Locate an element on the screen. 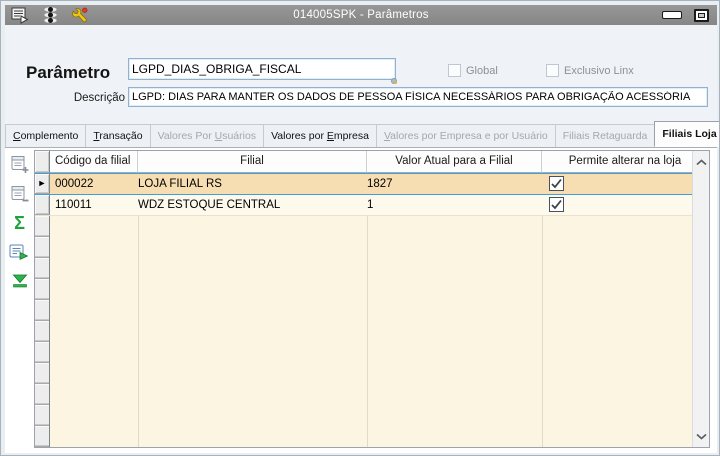 The image size is (720, 456). vertical-scrollbar is located at coordinates (700, 299).